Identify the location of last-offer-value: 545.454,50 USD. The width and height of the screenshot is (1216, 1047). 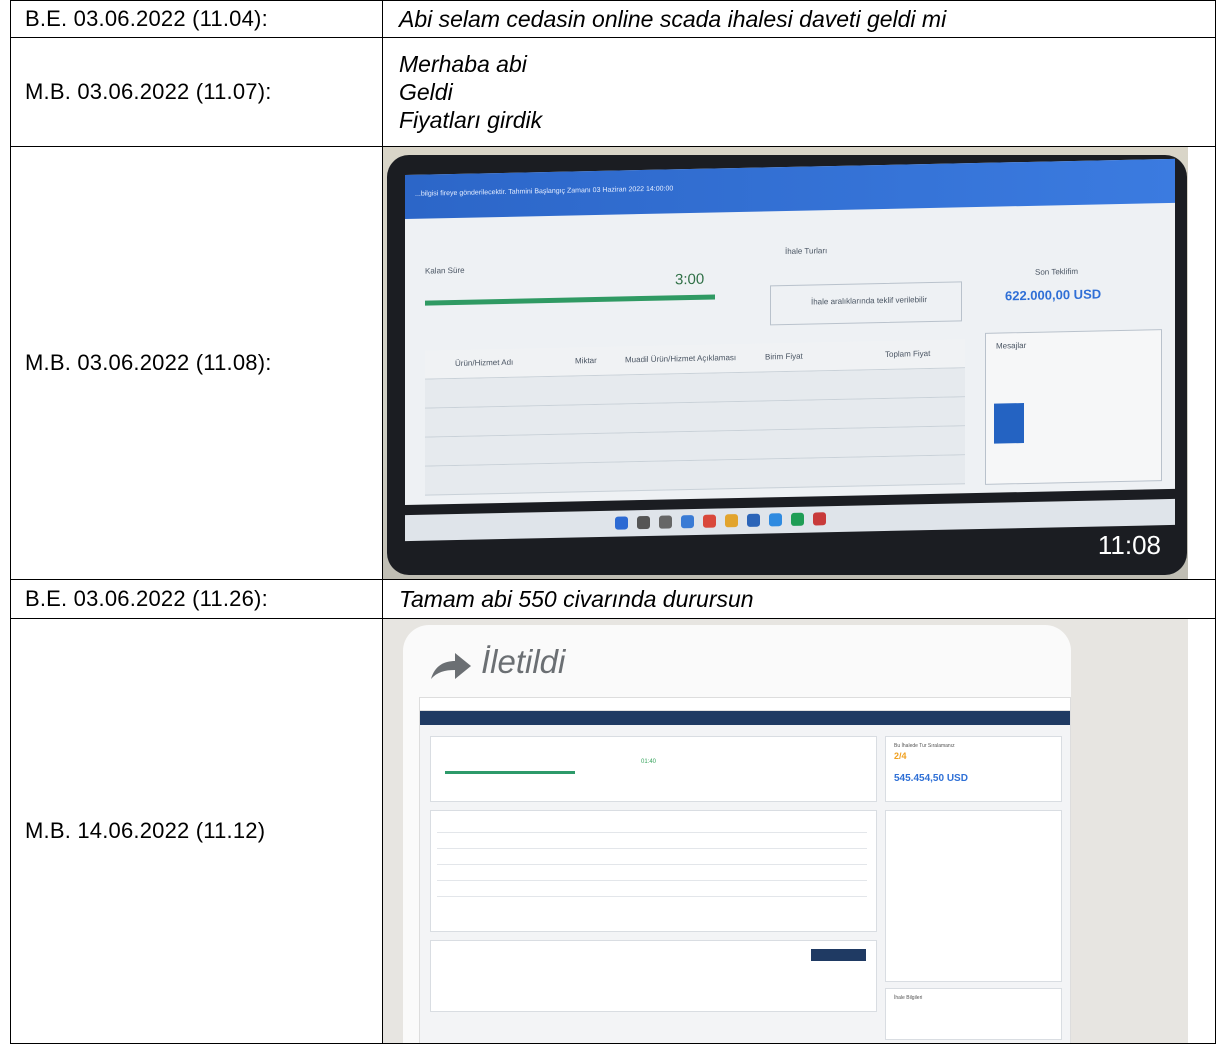
(931, 778).